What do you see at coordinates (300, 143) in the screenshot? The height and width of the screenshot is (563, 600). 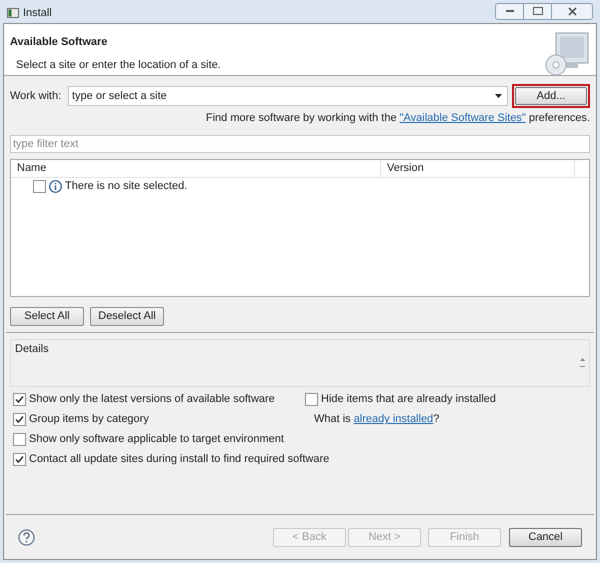 I see `filter-field: type filter text` at bounding box center [300, 143].